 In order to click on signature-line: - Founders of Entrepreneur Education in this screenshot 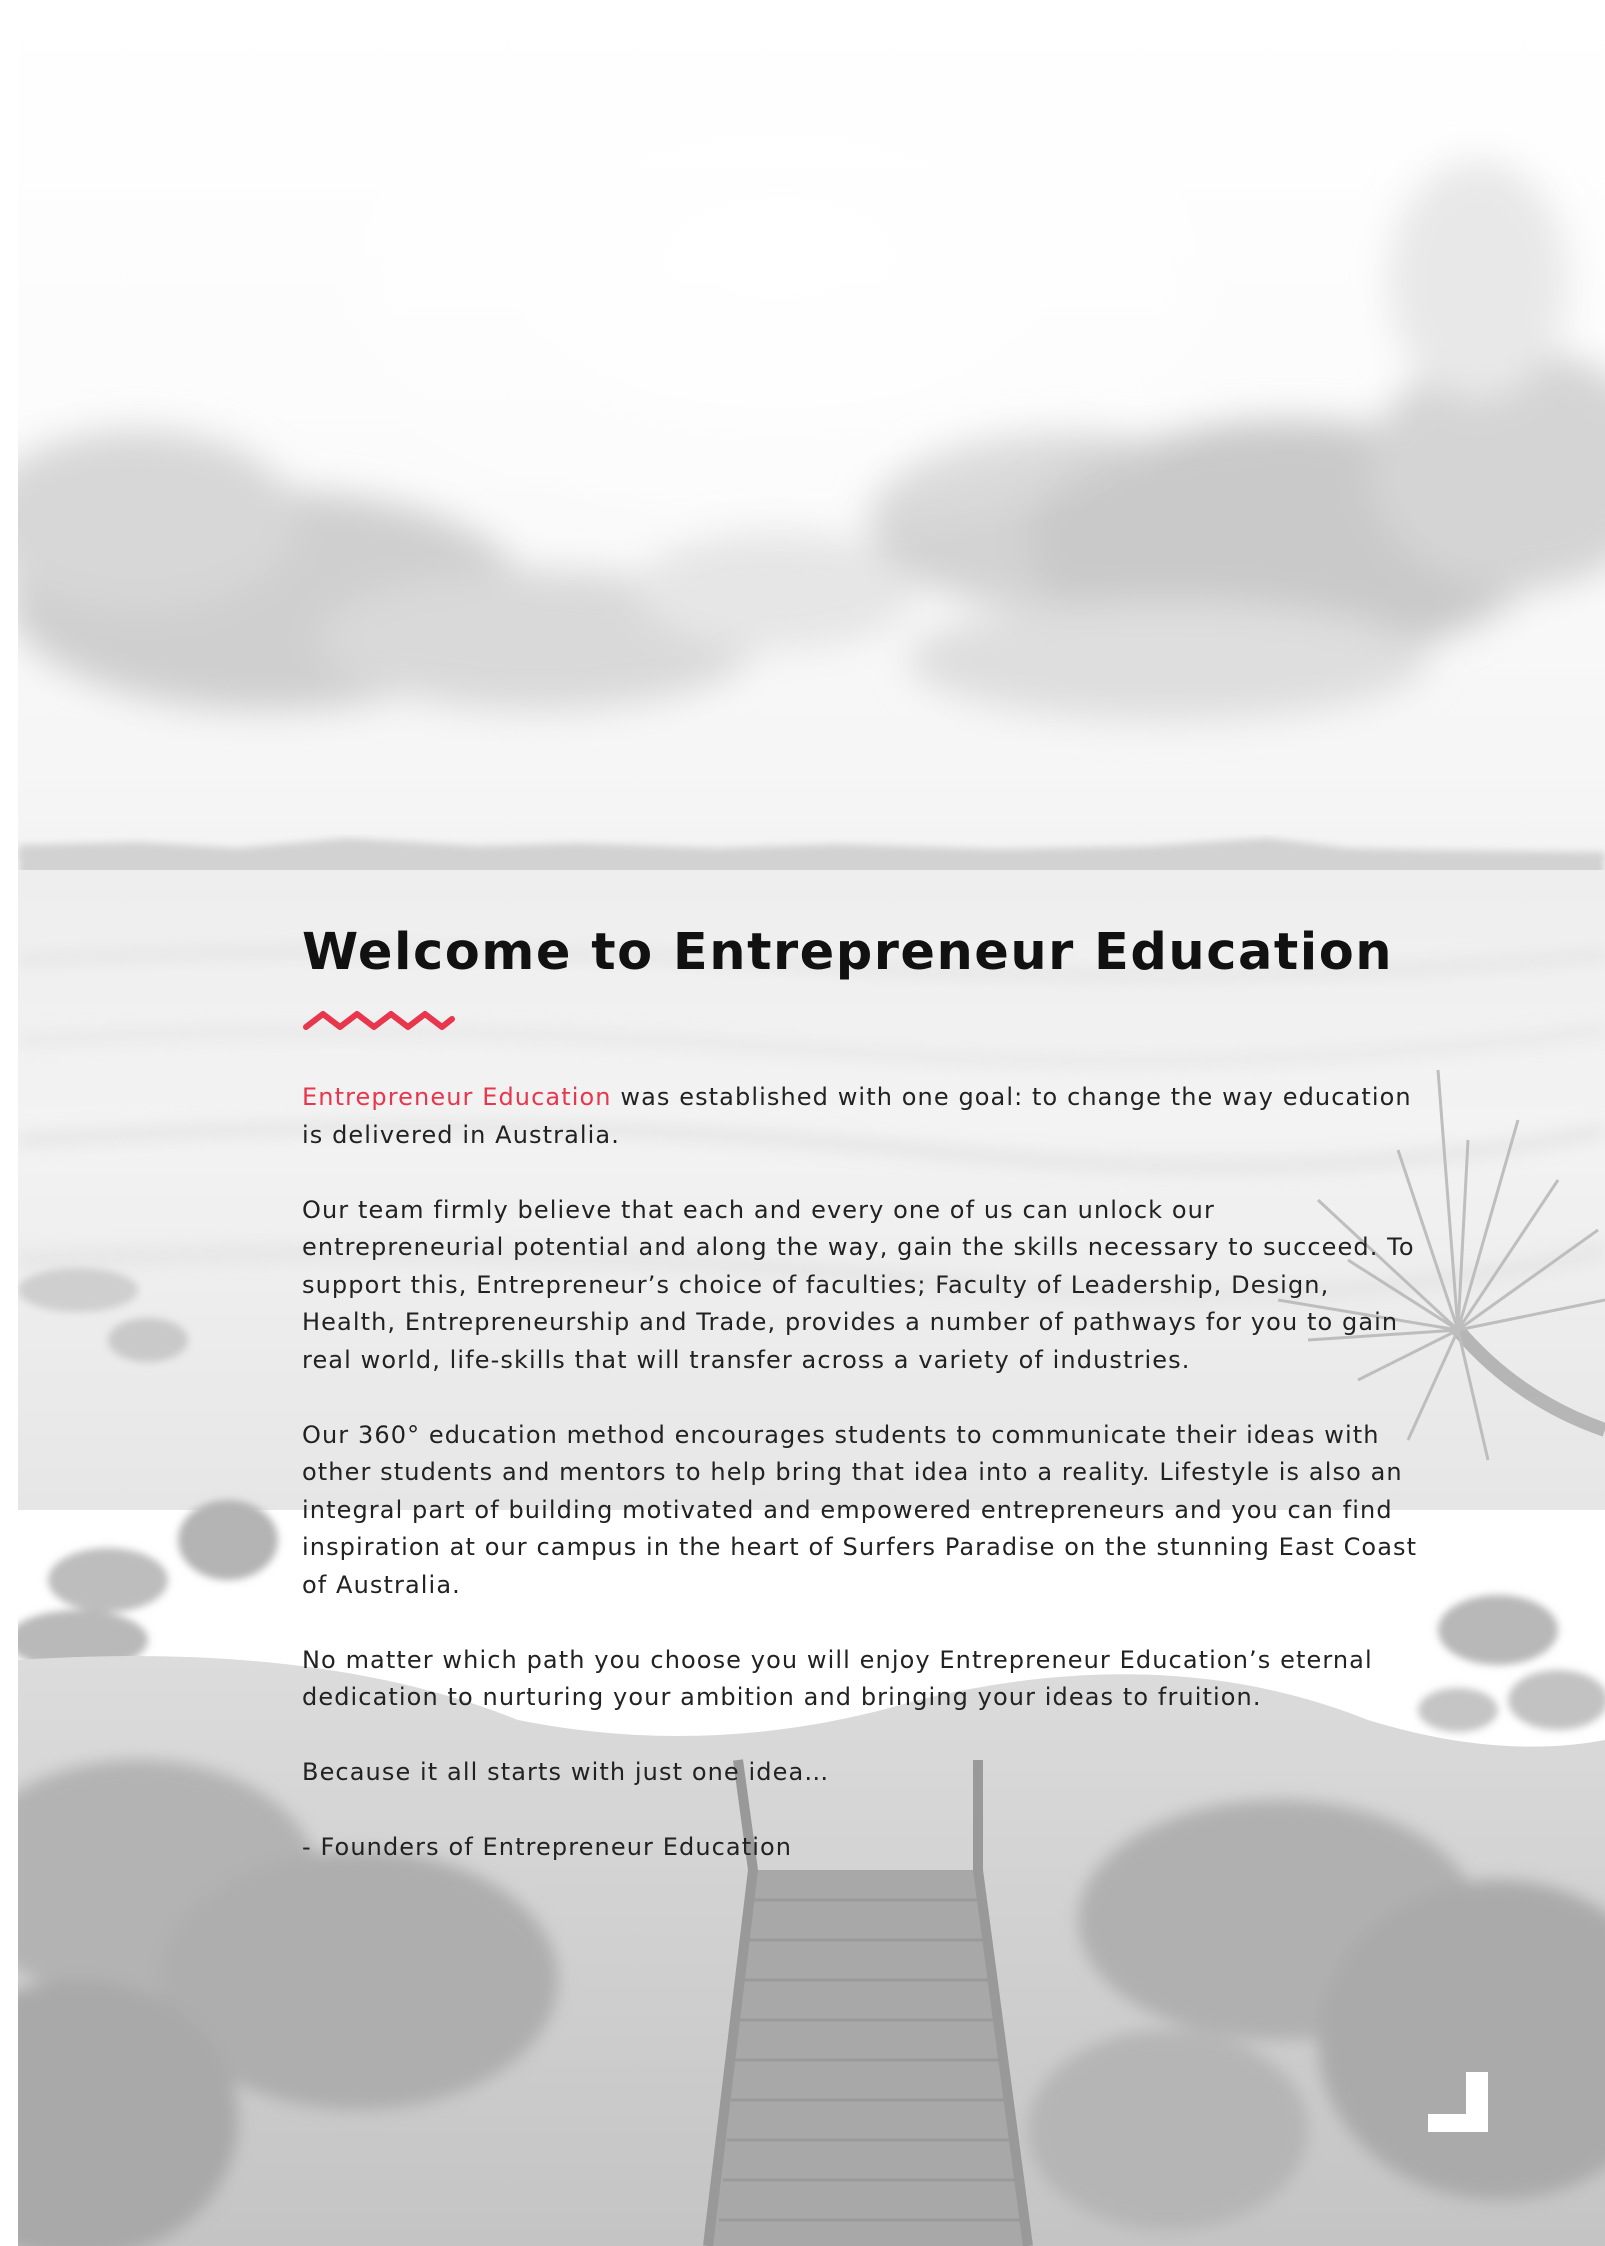, I will do `click(547, 1847)`.